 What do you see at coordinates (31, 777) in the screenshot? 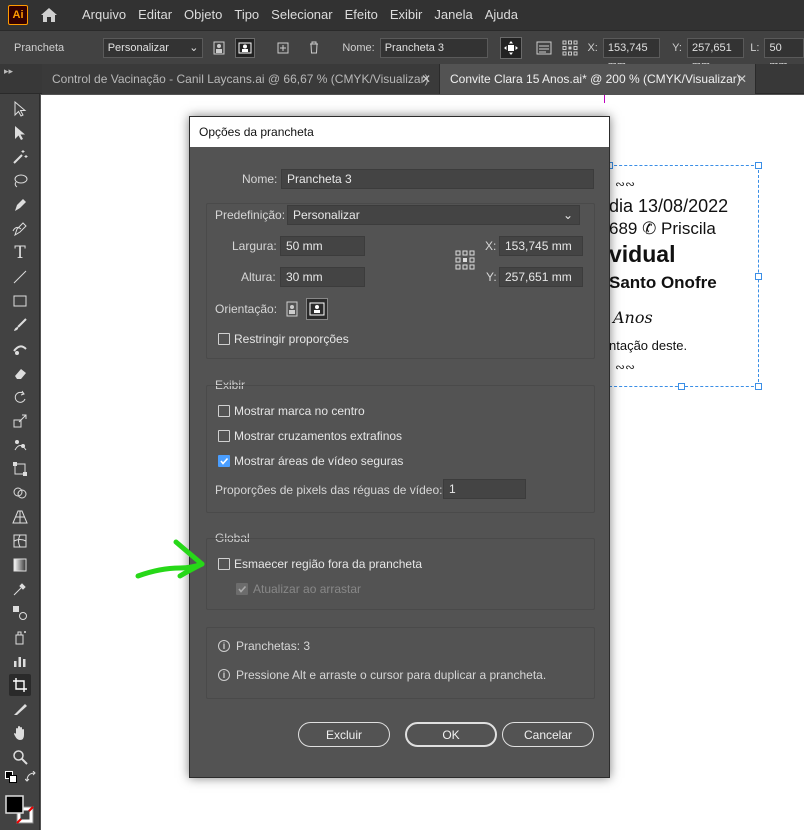
I see `swap-colors-icon` at bounding box center [31, 777].